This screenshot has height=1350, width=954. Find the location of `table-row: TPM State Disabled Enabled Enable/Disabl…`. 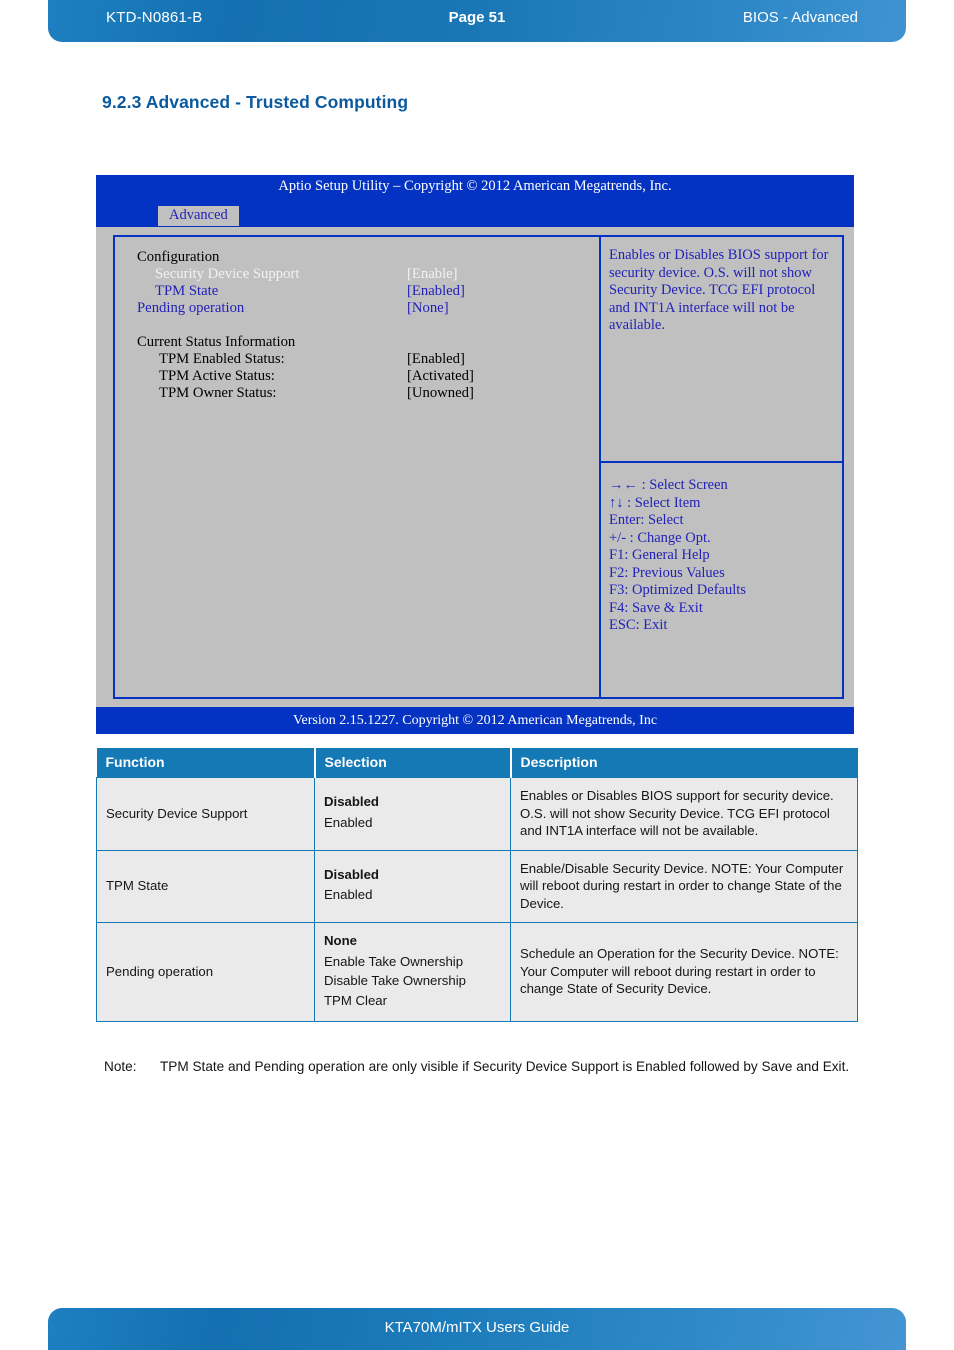

table-row: TPM State Disabled Enabled Enable/Disabl… is located at coordinates (477, 886).